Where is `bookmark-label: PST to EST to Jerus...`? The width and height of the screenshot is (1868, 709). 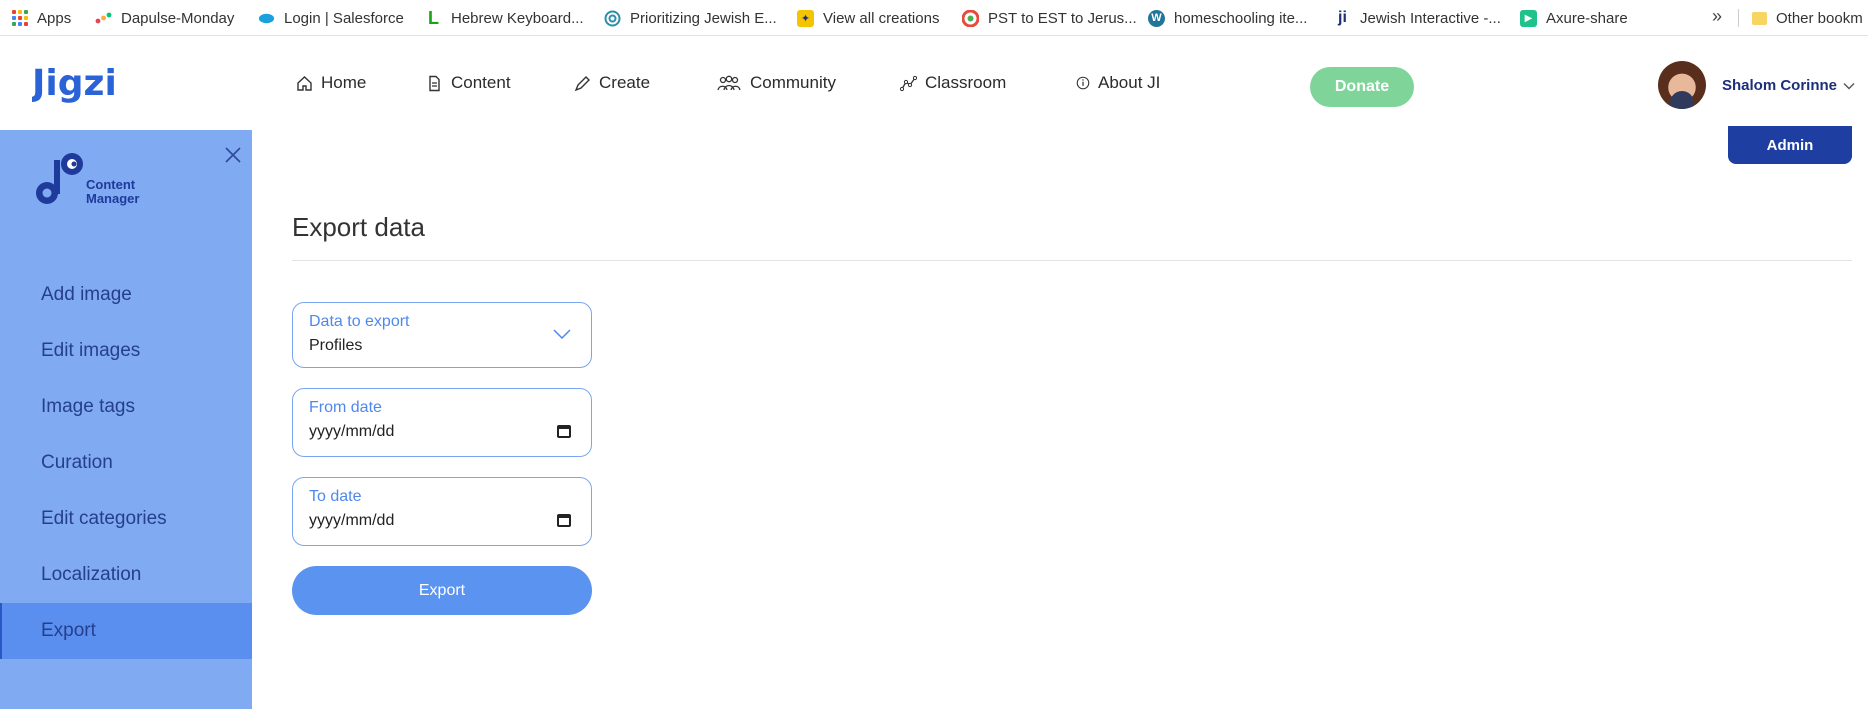 bookmark-label: PST to EST to Jerus... is located at coordinates (1062, 18).